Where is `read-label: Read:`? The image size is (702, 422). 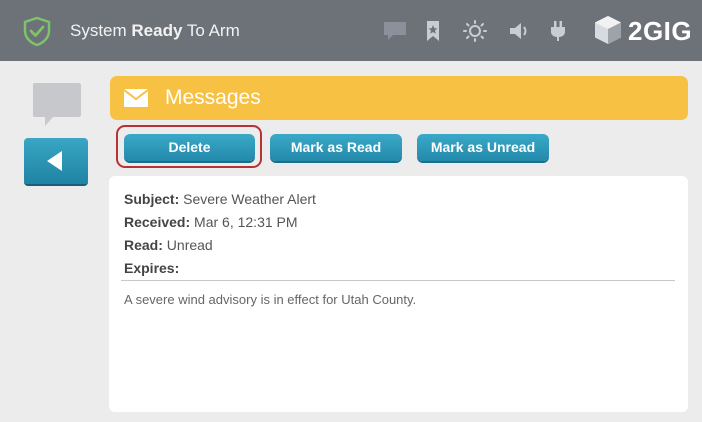 read-label: Read: is located at coordinates (143, 245).